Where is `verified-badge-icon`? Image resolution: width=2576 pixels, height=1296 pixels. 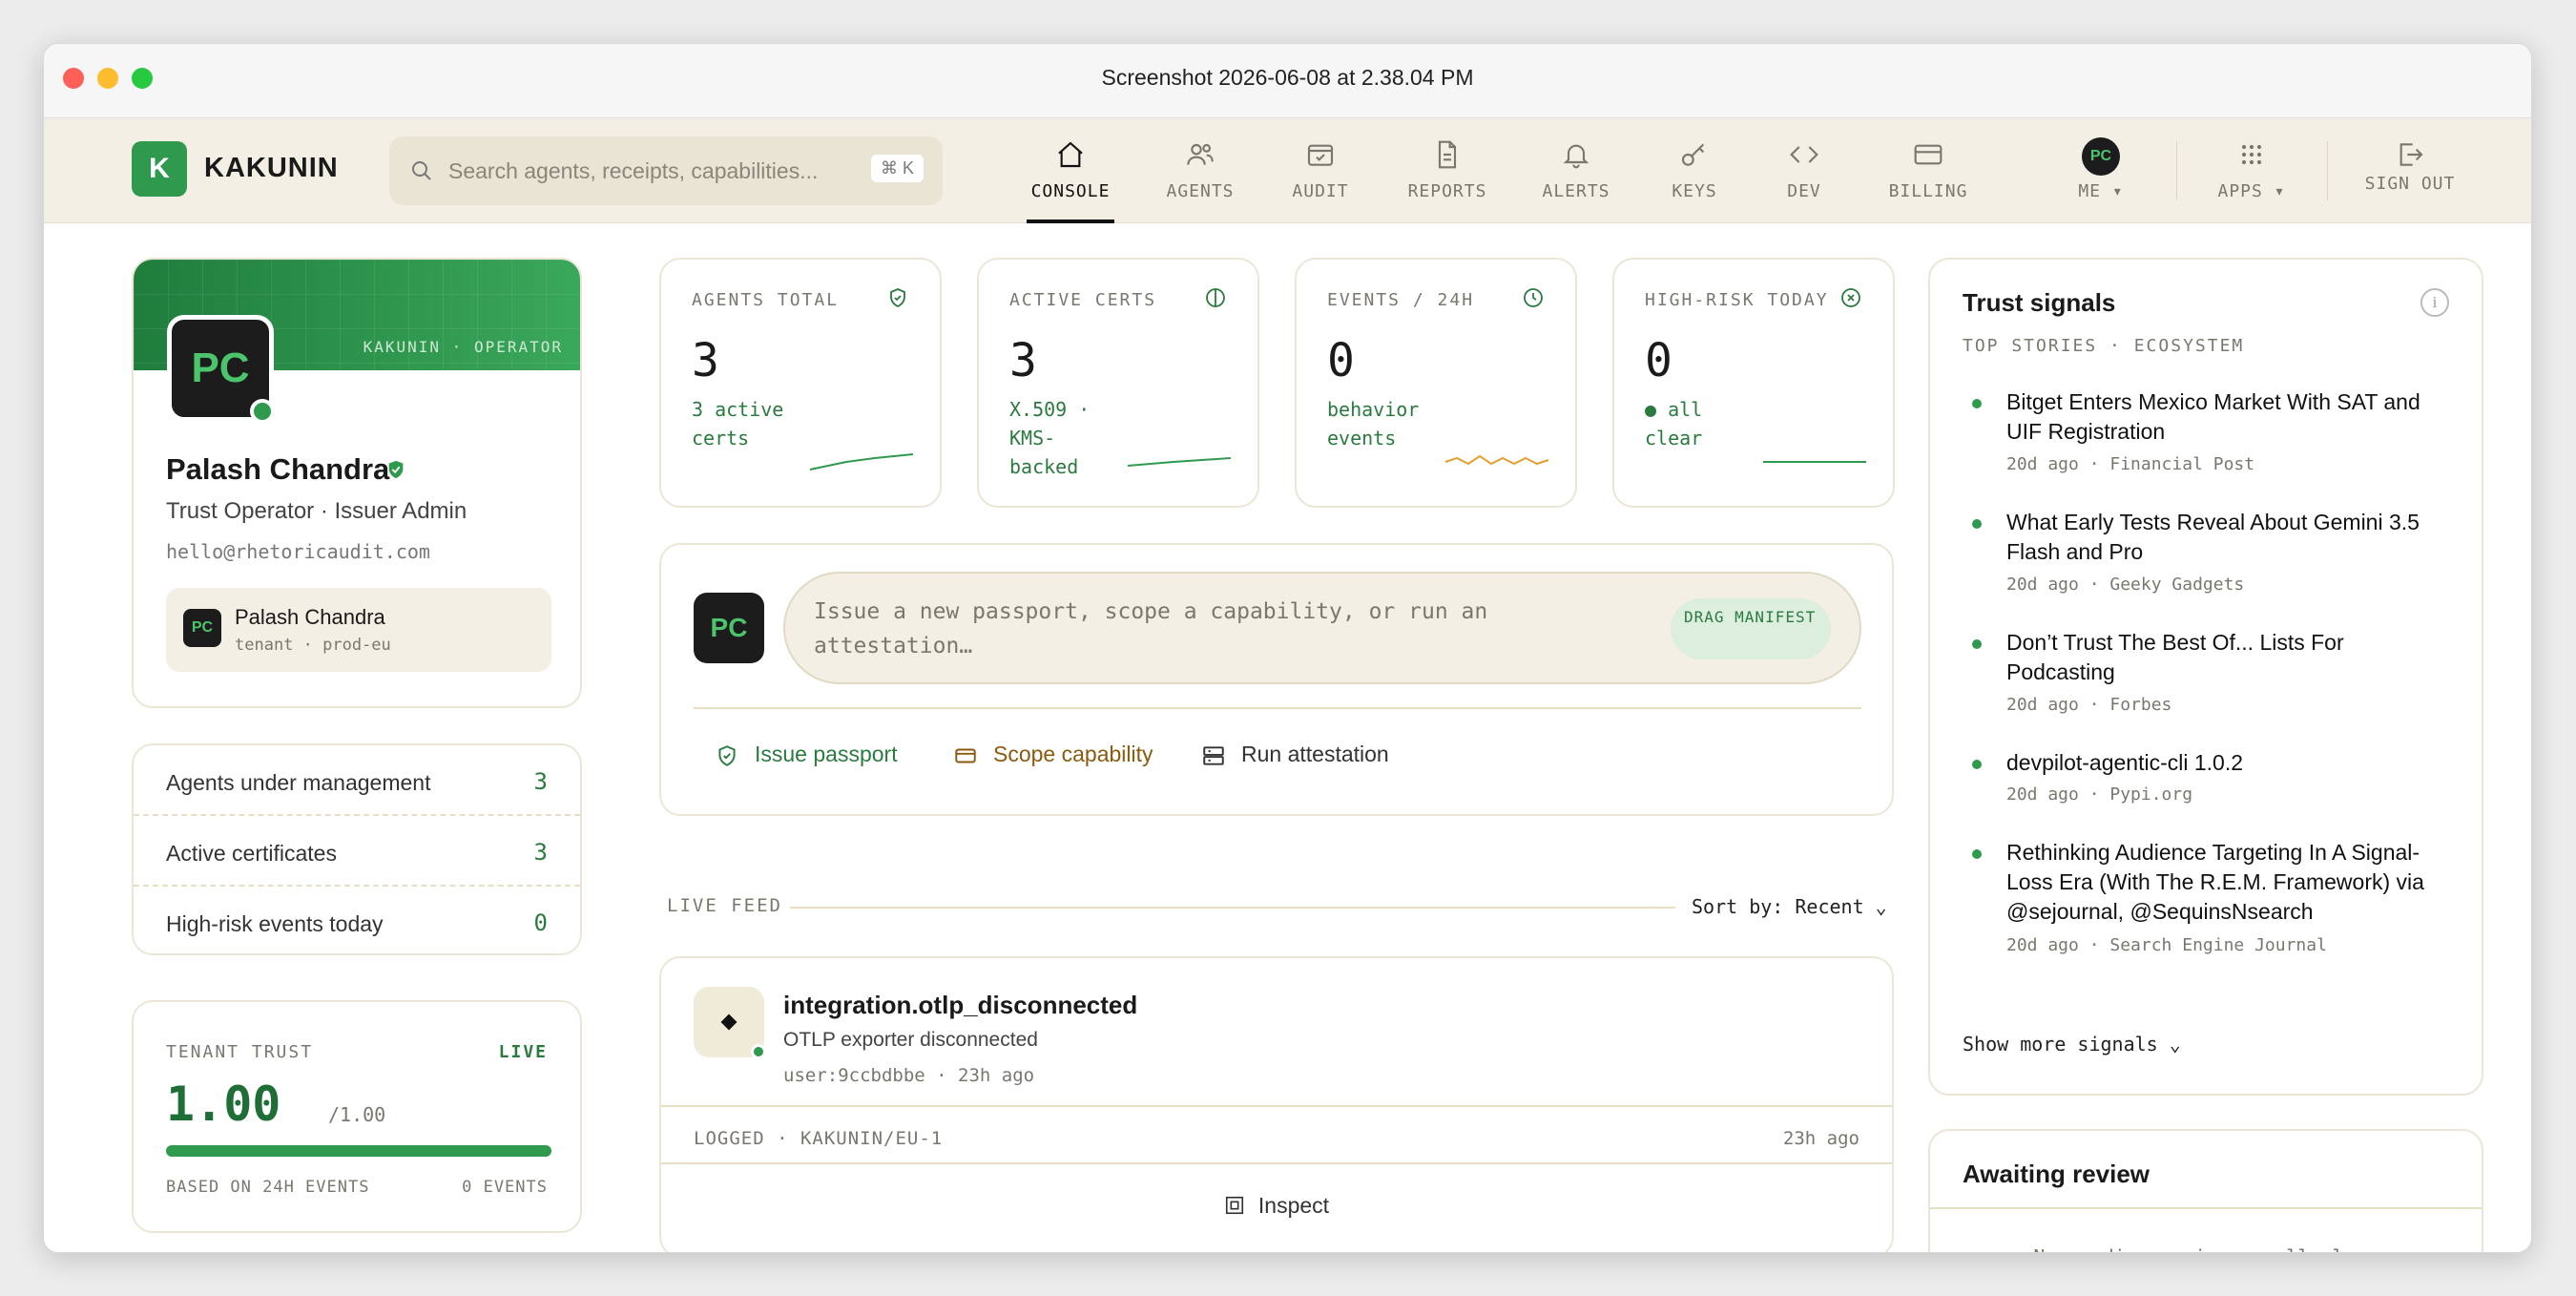
verified-badge-icon is located at coordinates (396, 470).